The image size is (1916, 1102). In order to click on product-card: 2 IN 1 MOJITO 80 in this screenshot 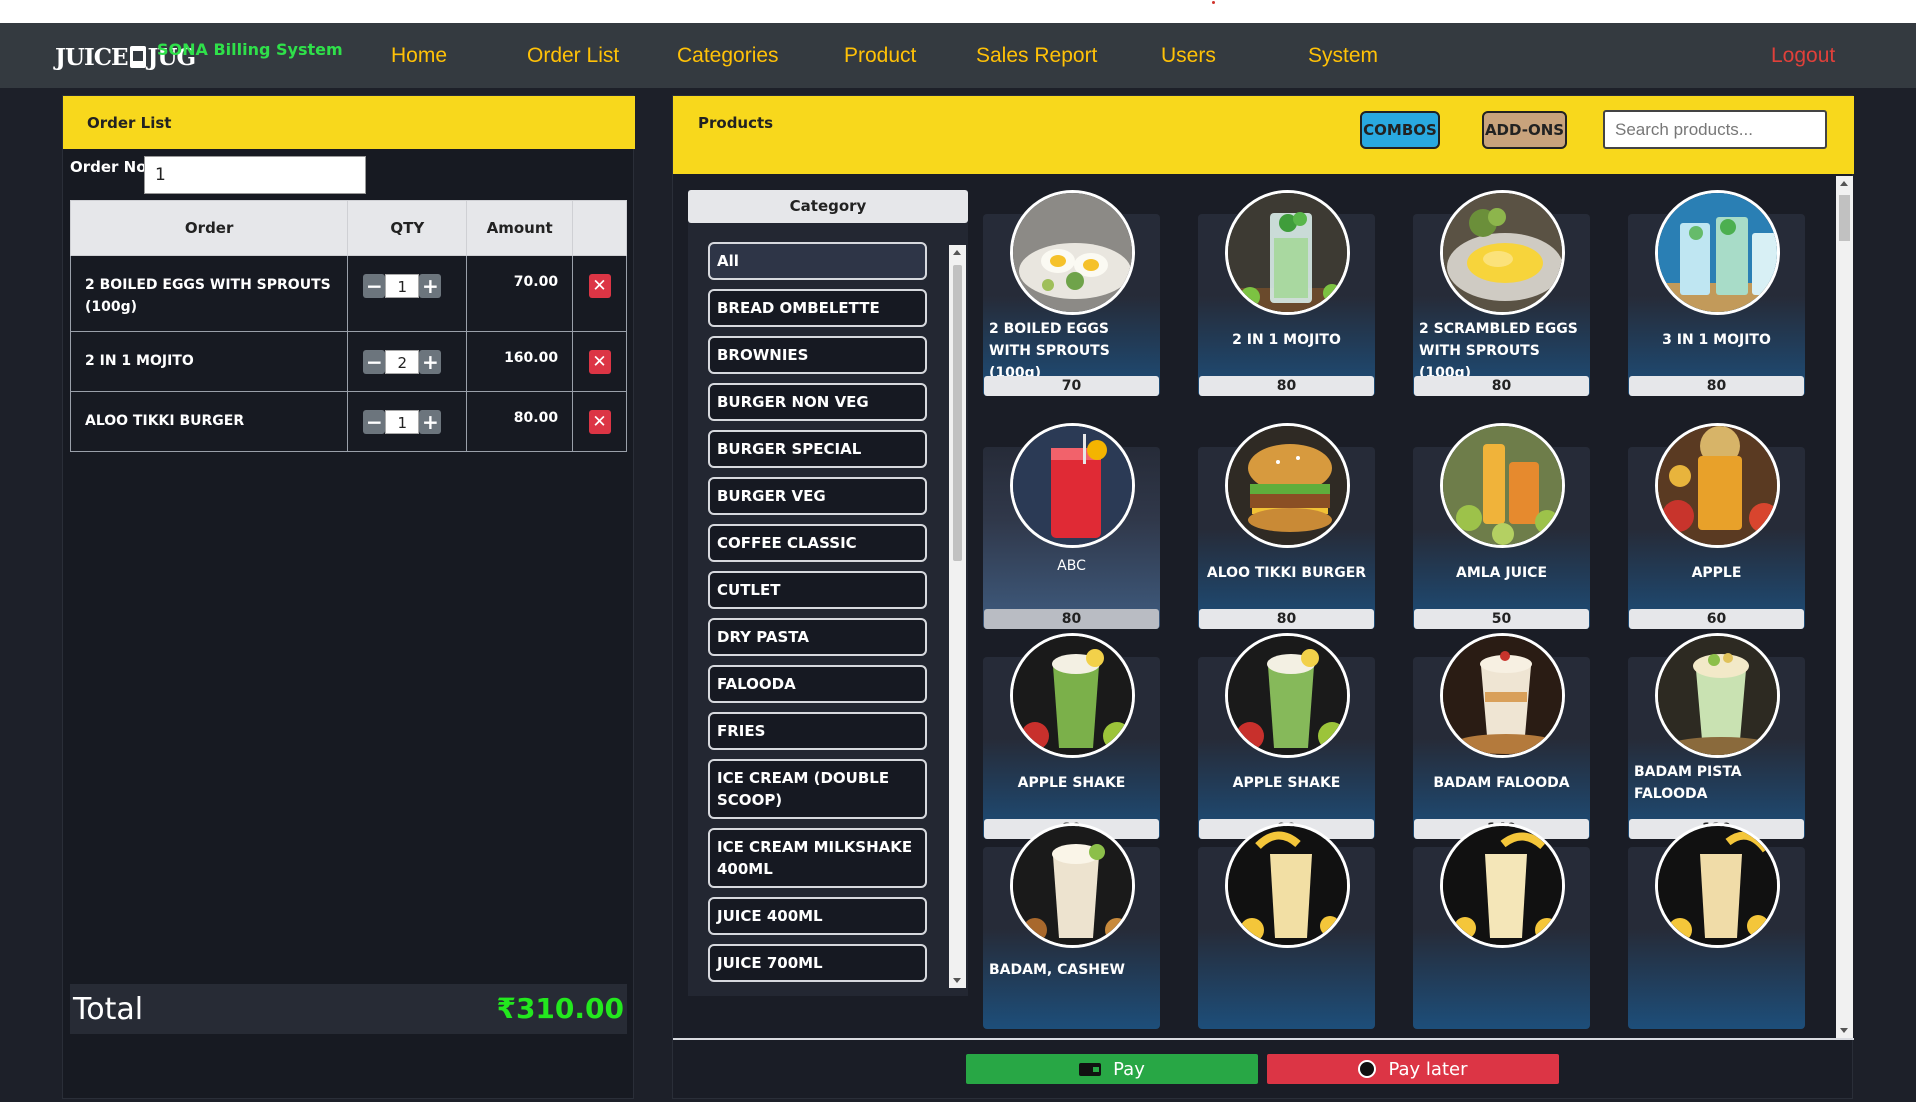, I will do `click(1286, 293)`.